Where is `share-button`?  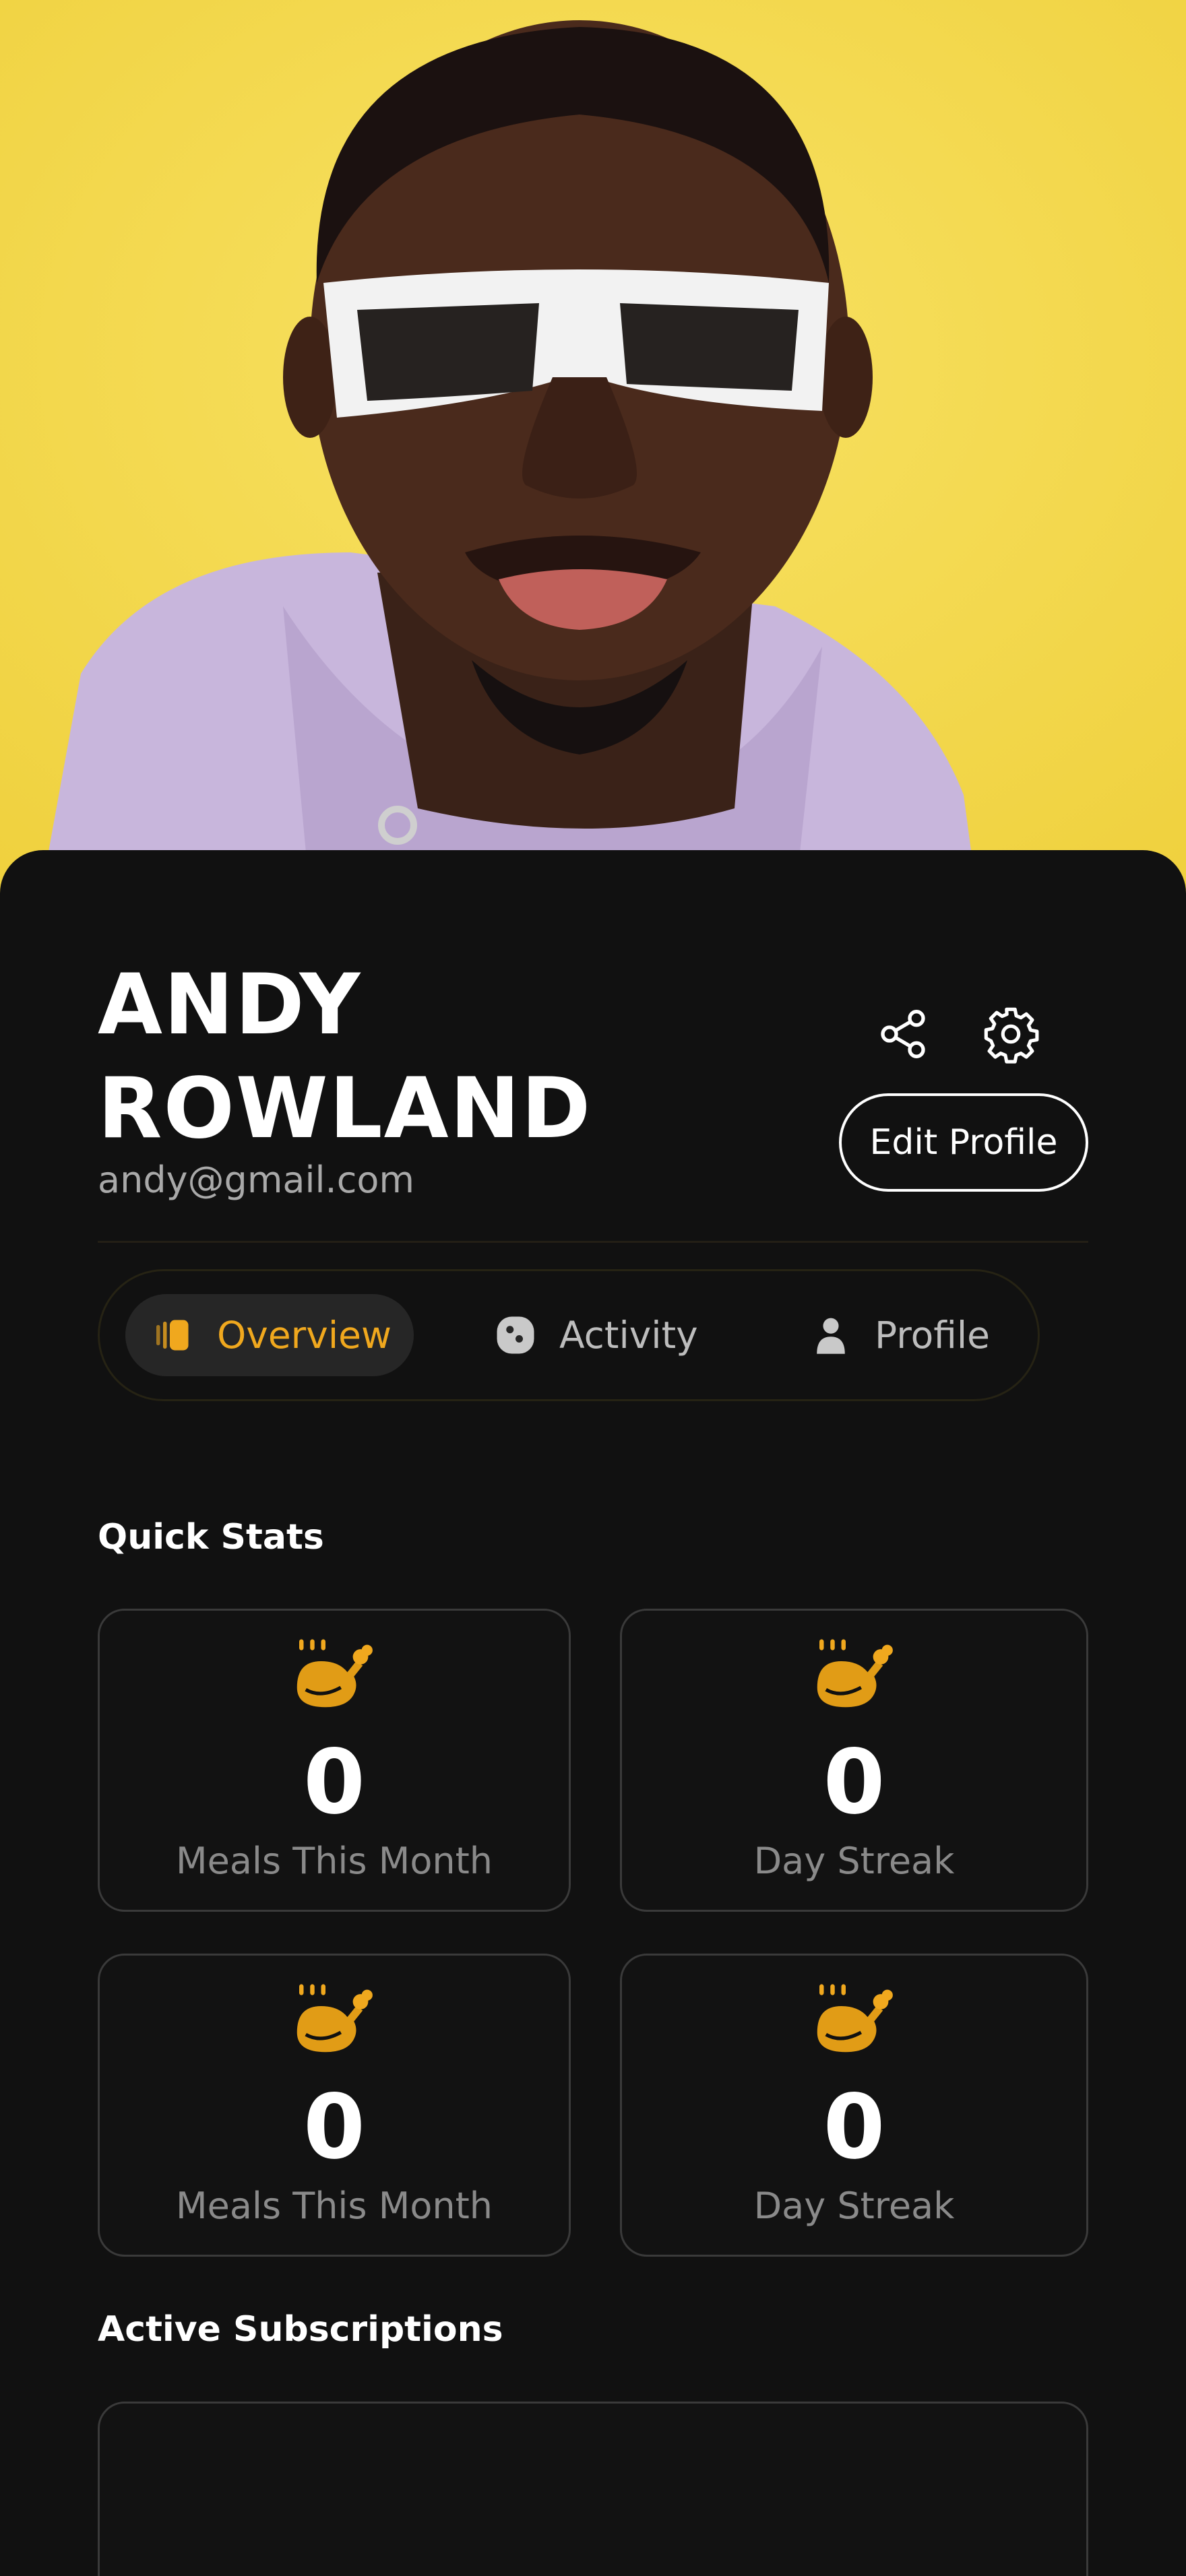 share-button is located at coordinates (903, 1034).